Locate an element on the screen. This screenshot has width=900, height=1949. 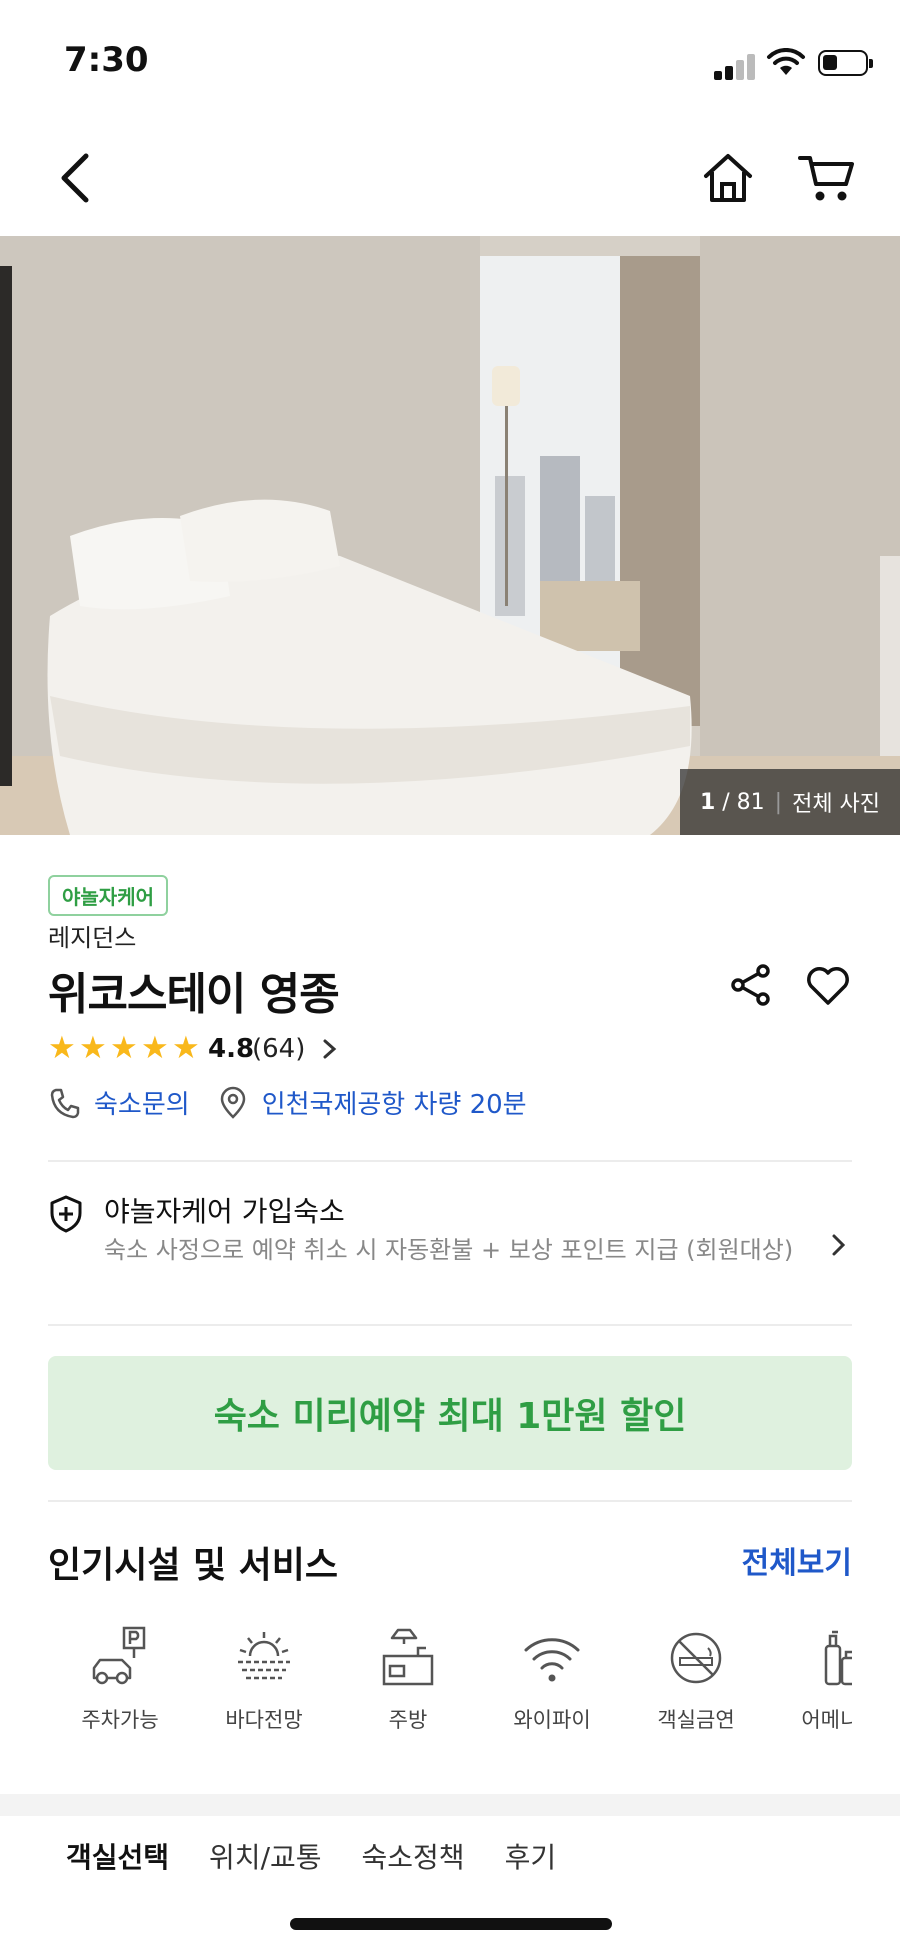
location-link: 인천국제공항 차량 20분 is located at coordinates (371, 1102).